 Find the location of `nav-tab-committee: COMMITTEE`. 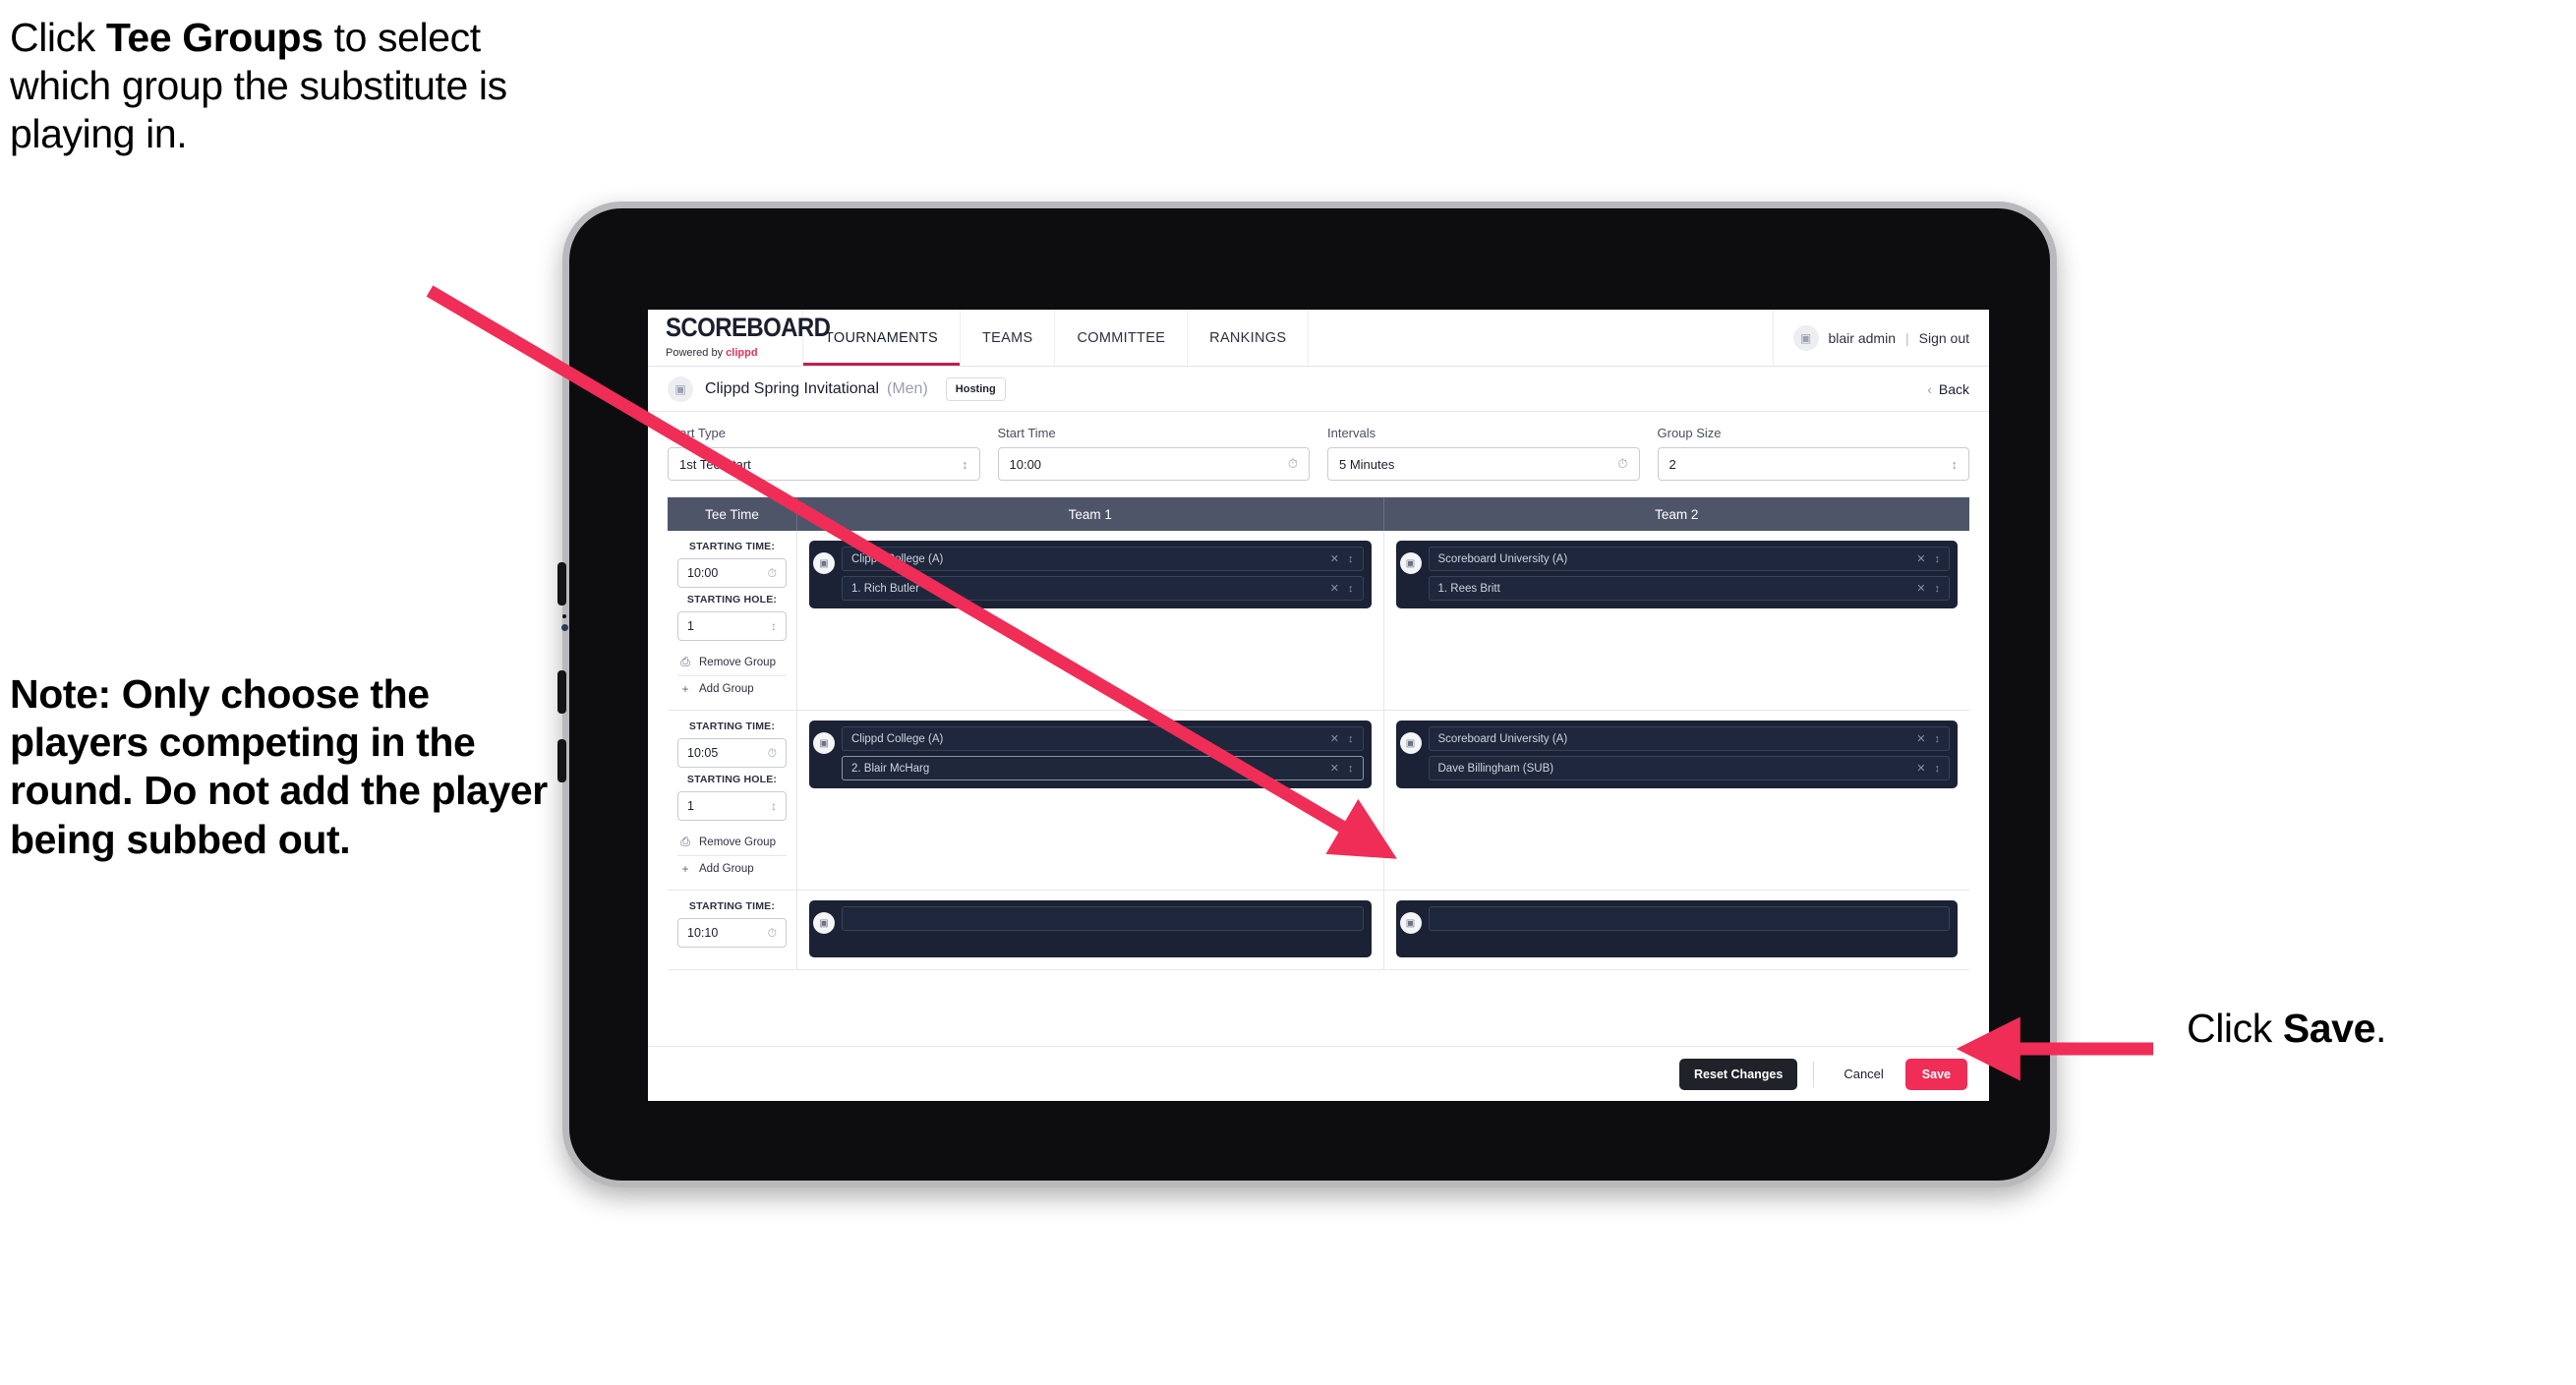

nav-tab-committee: COMMITTEE is located at coordinates (1122, 338).